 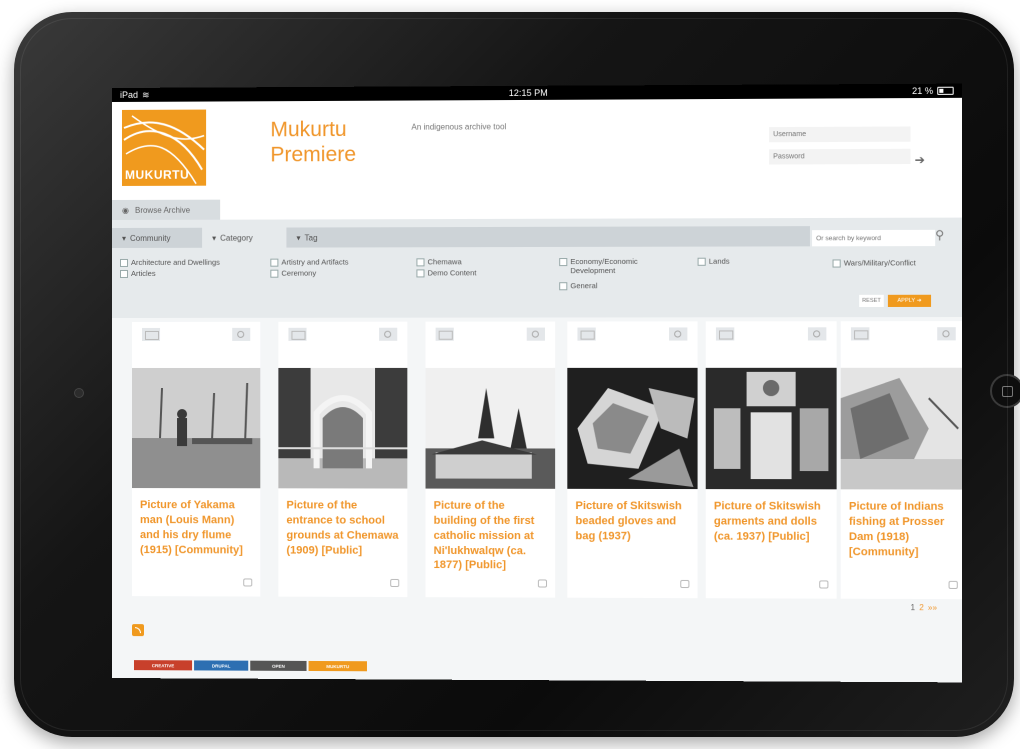 I want to click on mukurtu-badge: MUKURTU, so click(x=337, y=666).